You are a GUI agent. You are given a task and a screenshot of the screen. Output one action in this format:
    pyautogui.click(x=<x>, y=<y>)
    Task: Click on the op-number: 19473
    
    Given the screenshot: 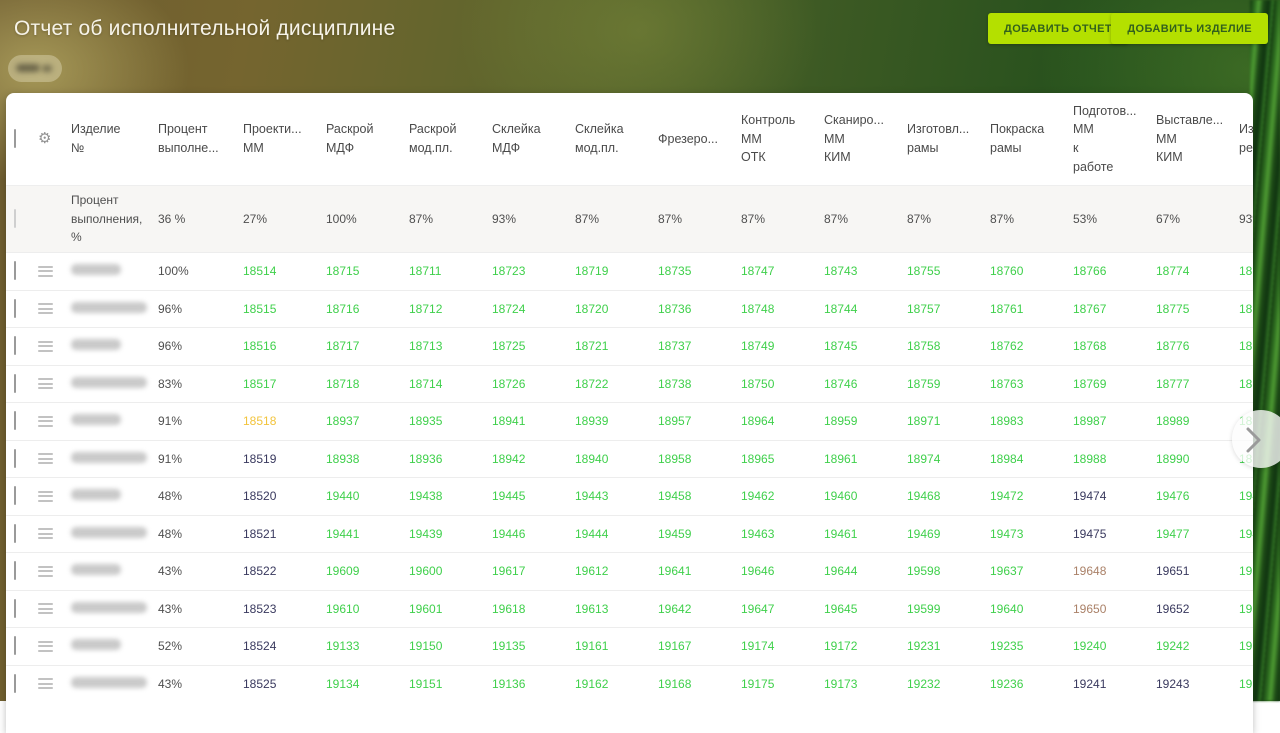 What is the action you would take?
    pyautogui.click(x=1031, y=534)
    